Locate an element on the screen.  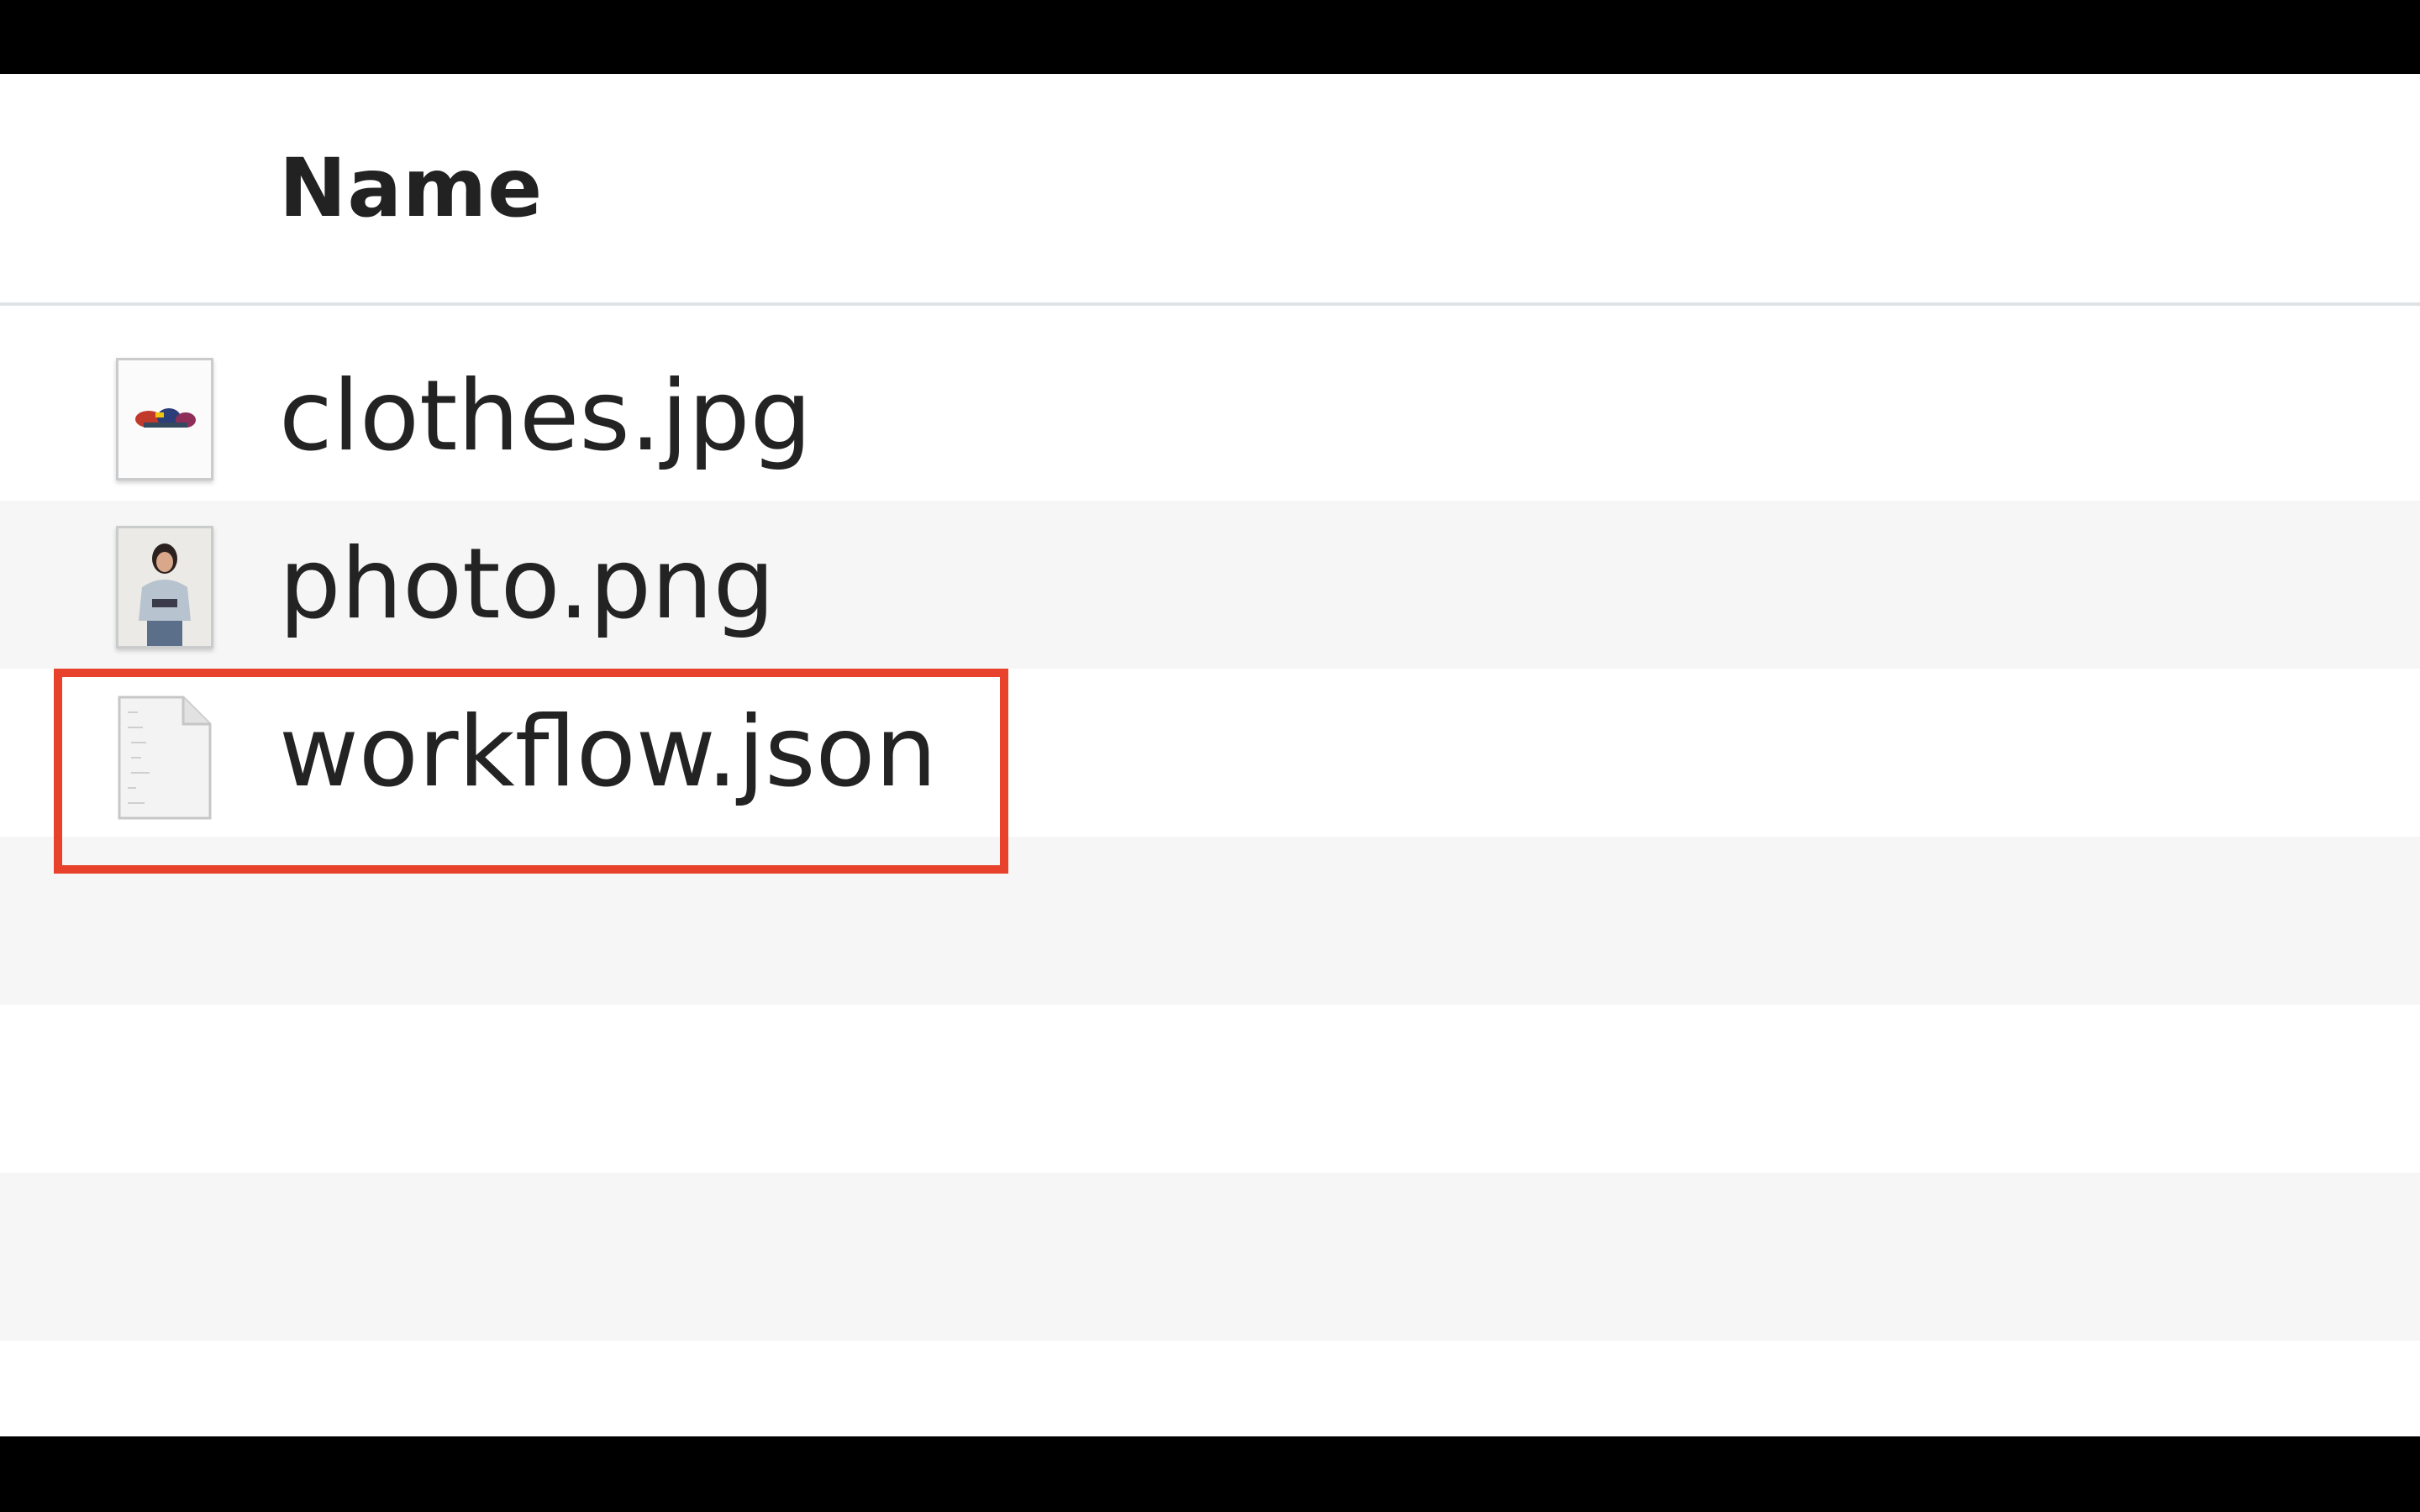
photo-thumbnail-icon is located at coordinates (165, 590).